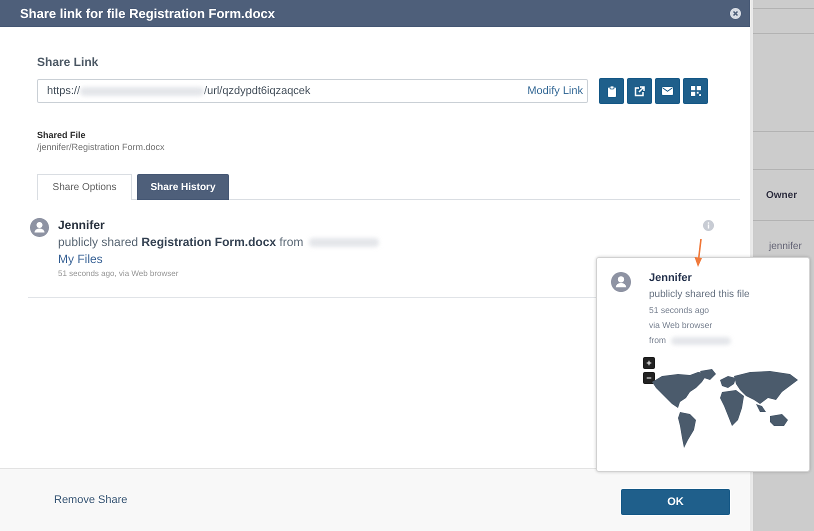  What do you see at coordinates (63, 91) in the screenshot?
I see `url-prefix: https://` at bounding box center [63, 91].